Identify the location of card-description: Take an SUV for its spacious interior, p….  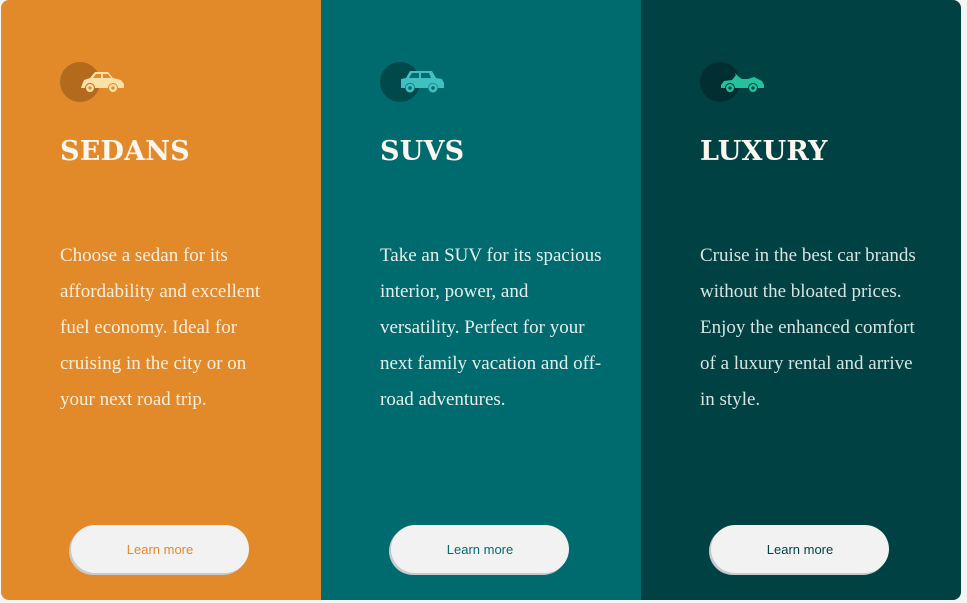
(491, 327).